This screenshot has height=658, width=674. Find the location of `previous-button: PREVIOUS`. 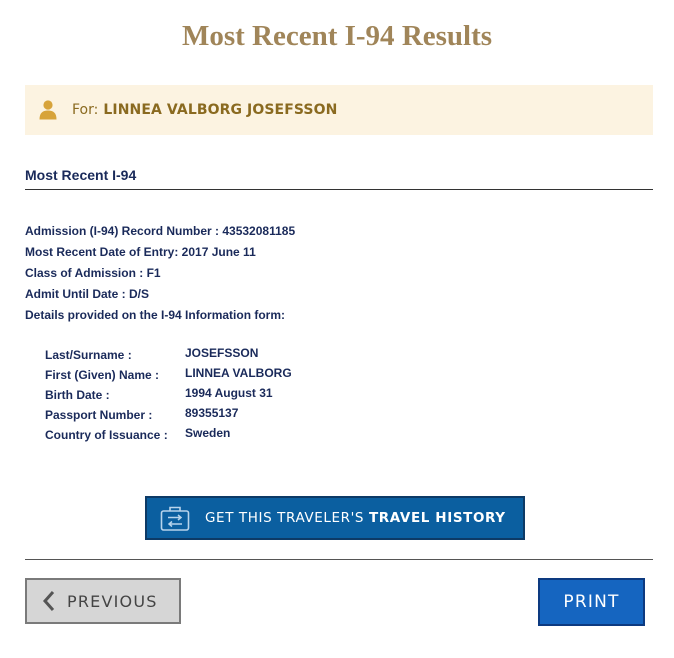

previous-button: PREVIOUS is located at coordinates (103, 601).